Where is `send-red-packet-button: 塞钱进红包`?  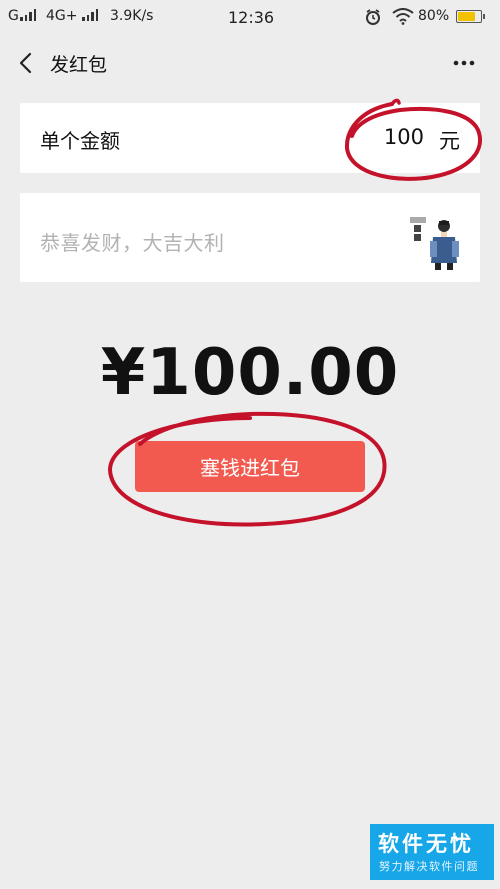 send-red-packet-button: 塞钱进红包 is located at coordinates (250, 466).